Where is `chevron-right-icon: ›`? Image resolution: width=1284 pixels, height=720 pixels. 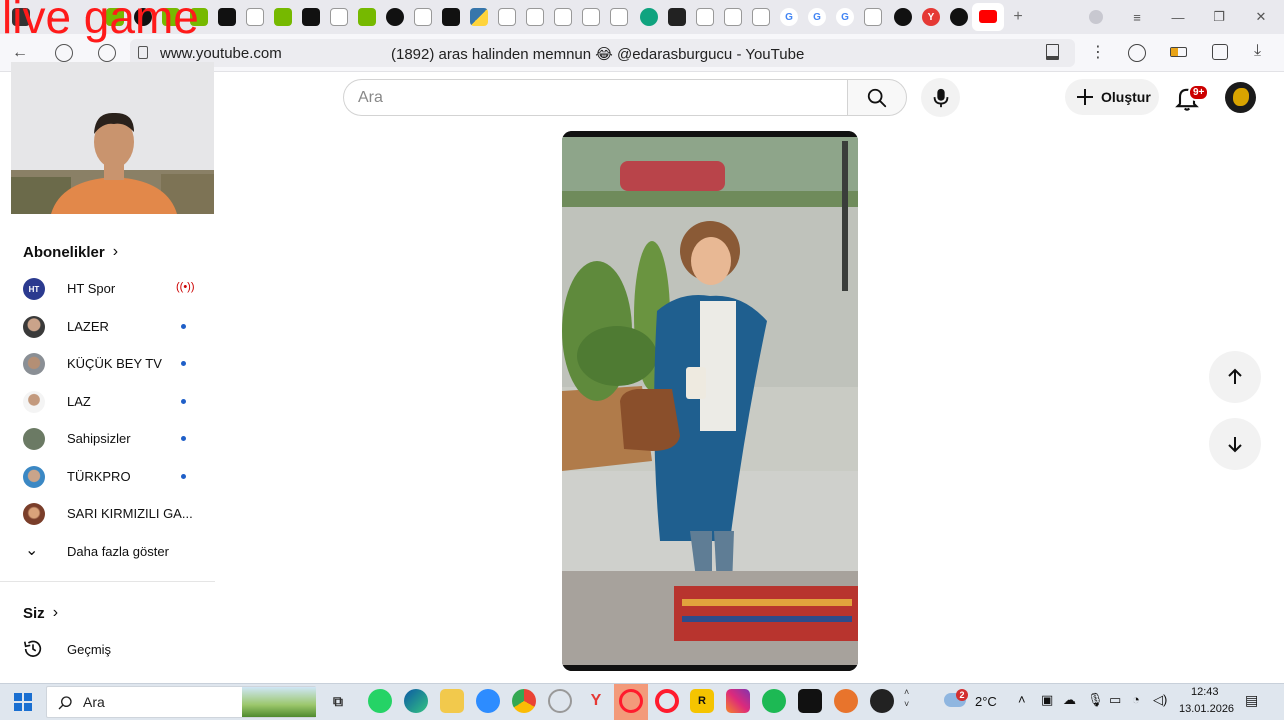 chevron-right-icon: › is located at coordinates (55, 612).